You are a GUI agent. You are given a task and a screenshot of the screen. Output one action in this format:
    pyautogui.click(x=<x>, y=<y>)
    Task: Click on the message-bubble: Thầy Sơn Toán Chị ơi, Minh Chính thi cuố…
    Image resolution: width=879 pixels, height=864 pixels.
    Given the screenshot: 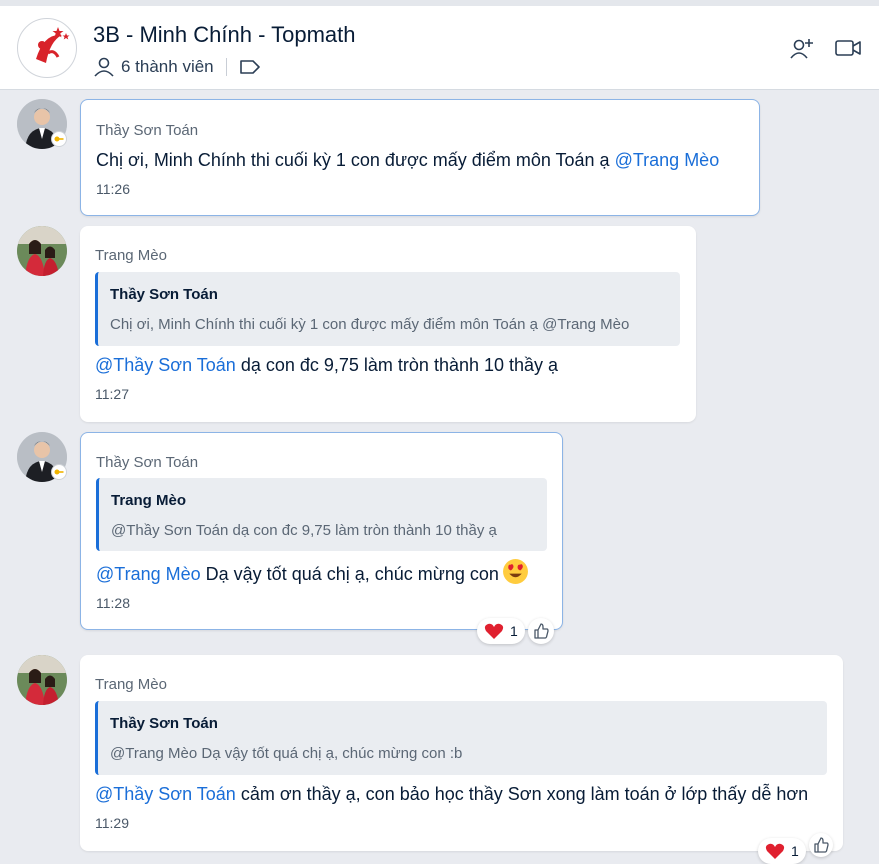 What is the action you would take?
    pyautogui.click(x=420, y=157)
    